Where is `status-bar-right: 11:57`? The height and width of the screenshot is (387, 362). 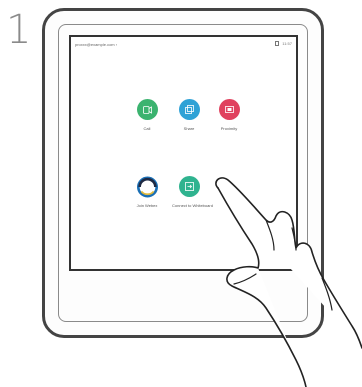 status-bar-right: 11:57 is located at coordinates (283, 43).